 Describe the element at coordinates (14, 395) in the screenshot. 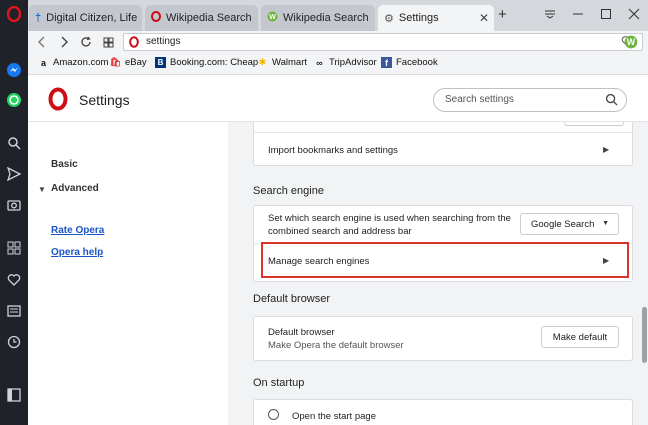

I see `sidebar-toggle-icon` at that location.